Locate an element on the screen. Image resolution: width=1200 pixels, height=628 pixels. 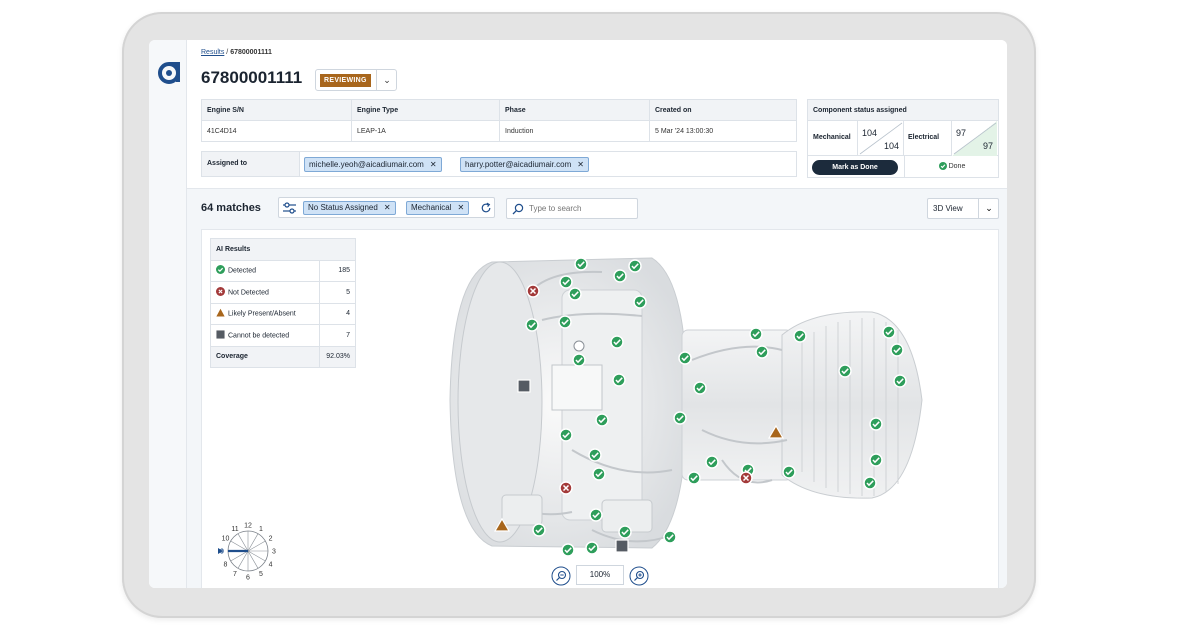
table-row: Coverage 92.03% is located at coordinates (283, 356).